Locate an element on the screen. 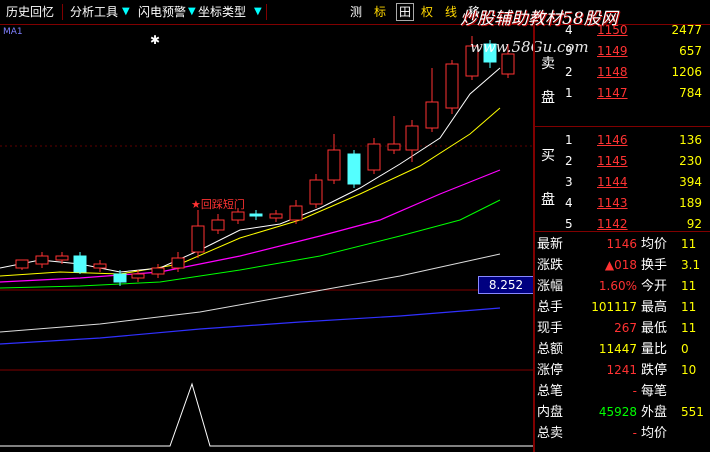 The image size is (710, 452). signal-label: ★回踩短门 is located at coordinates (218, 204).